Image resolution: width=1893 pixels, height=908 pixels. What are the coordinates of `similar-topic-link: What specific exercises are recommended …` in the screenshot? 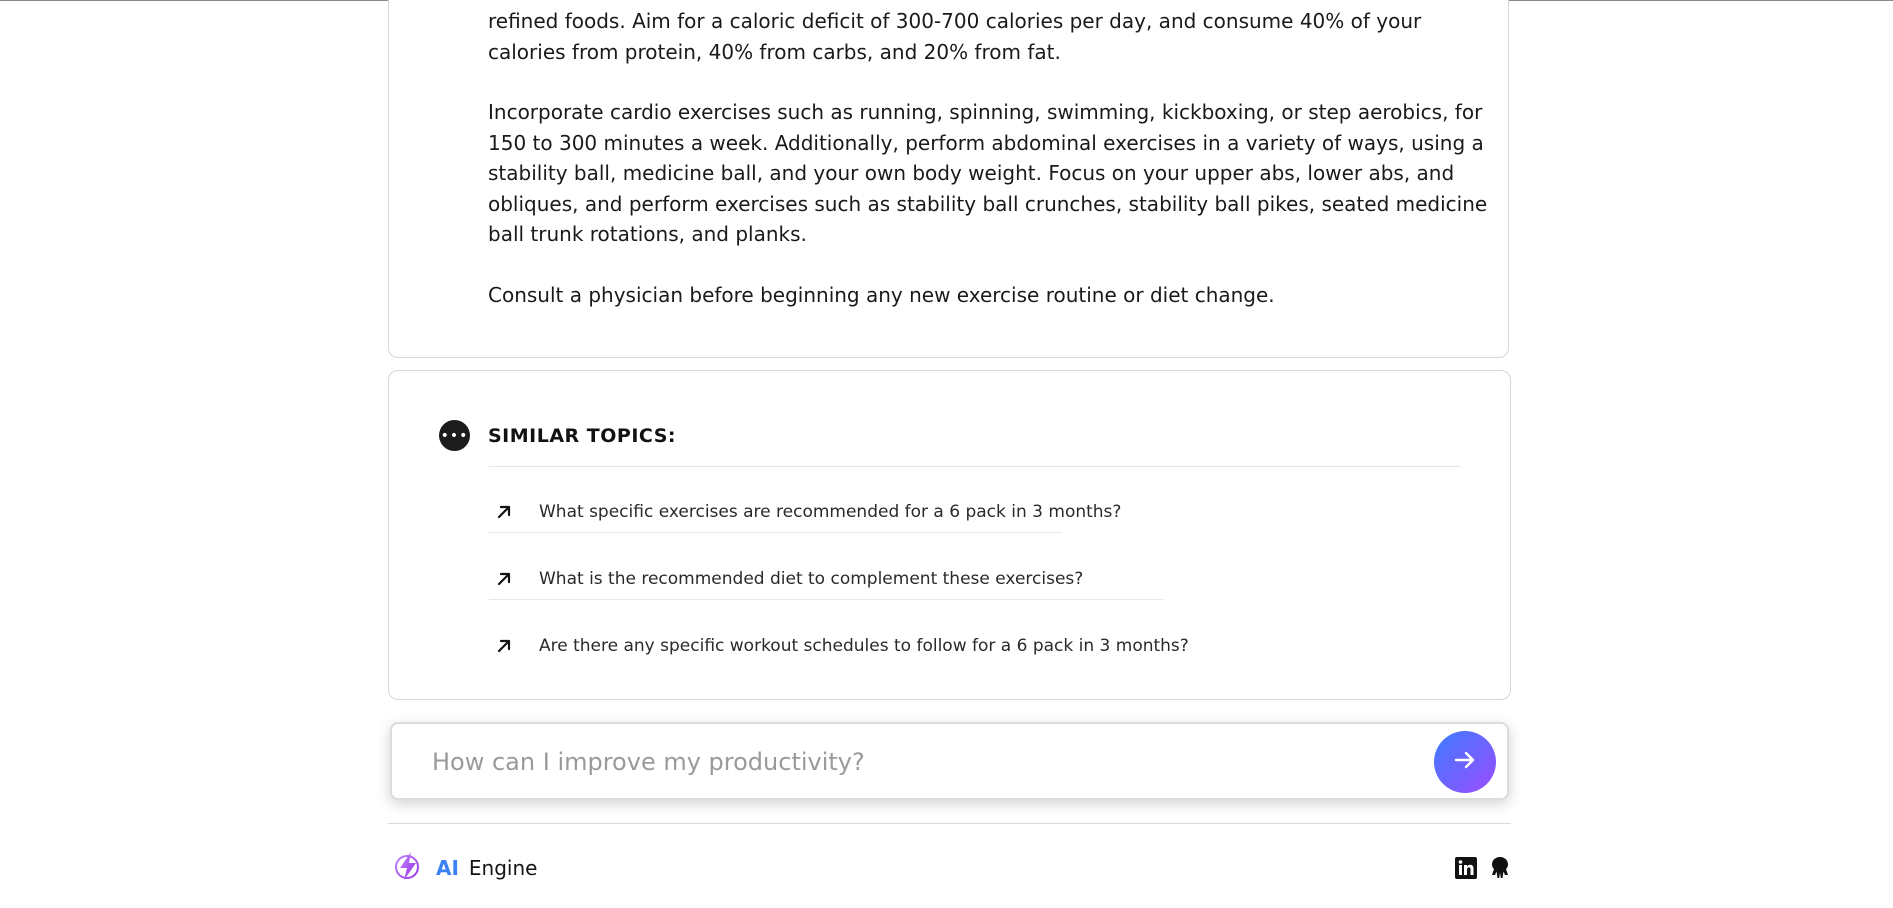 It's located at (805, 512).